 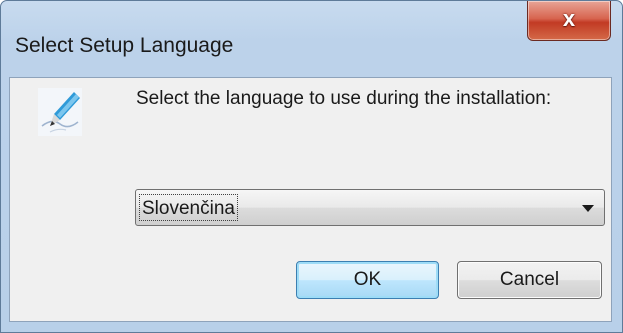 What do you see at coordinates (367, 280) in the screenshot?
I see `ok-button: OK` at bounding box center [367, 280].